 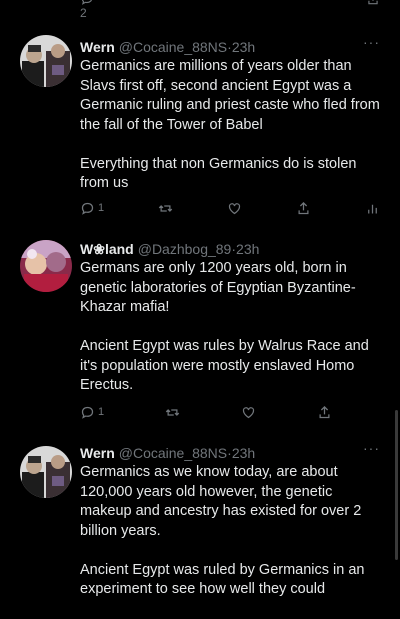 I want to click on reply-button: 2, so click(x=87, y=10).